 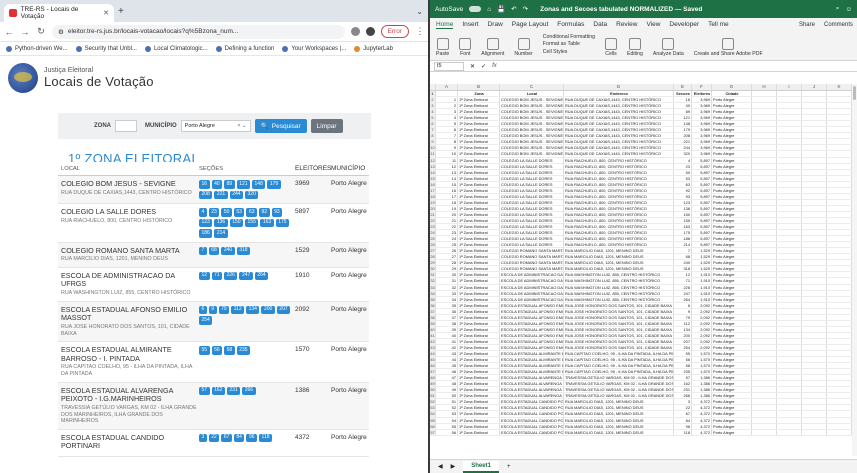 I want to click on tab-developer: Developer, so click(x=684, y=24).